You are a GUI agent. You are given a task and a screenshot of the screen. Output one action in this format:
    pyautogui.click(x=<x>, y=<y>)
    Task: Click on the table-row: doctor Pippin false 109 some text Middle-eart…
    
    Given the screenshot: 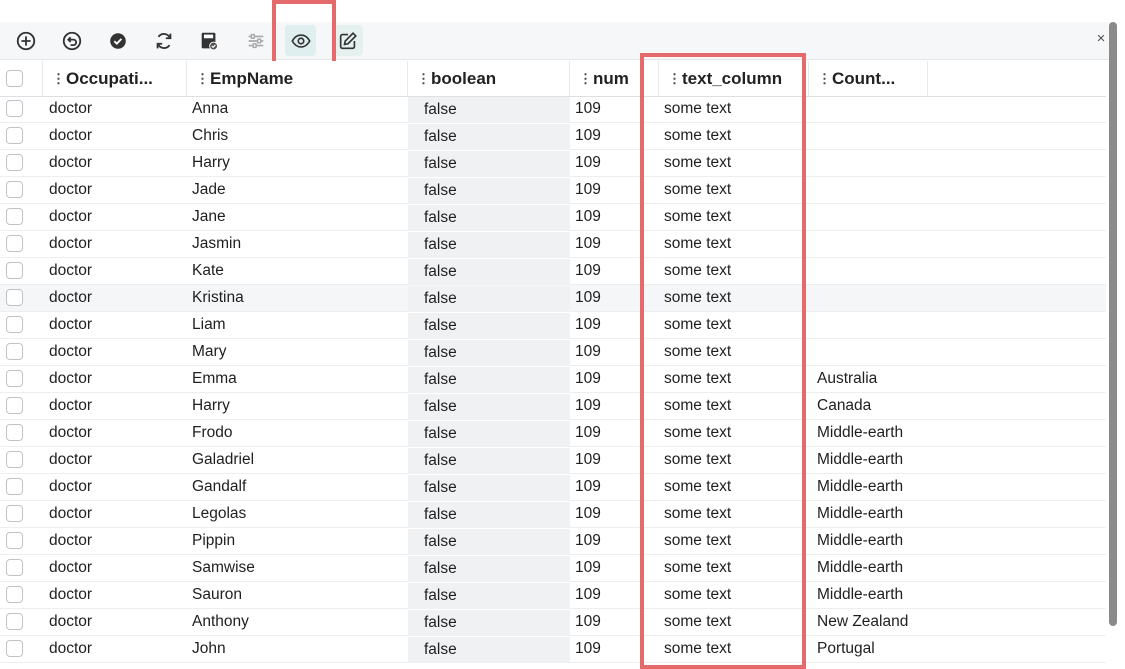 What is the action you would take?
    pyautogui.click(x=553, y=541)
    